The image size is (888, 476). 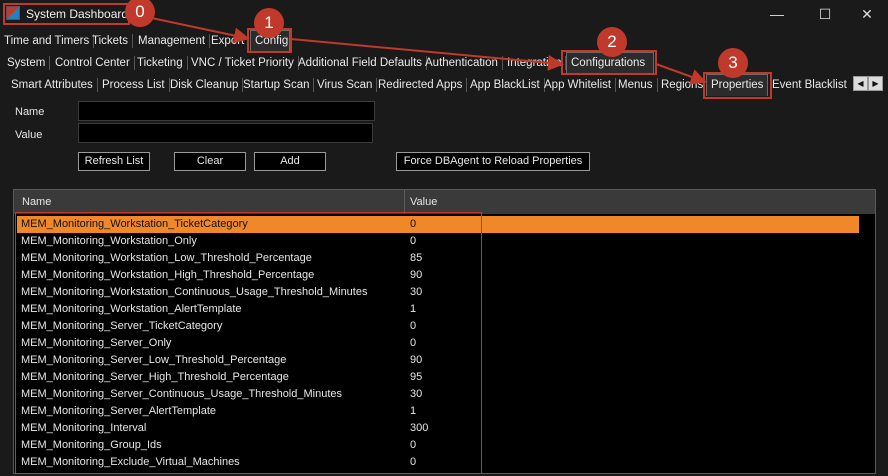 What do you see at coordinates (733, 63) in the screenshot?
I see `step-marker-3: 3` at bounding box center [733, 63].